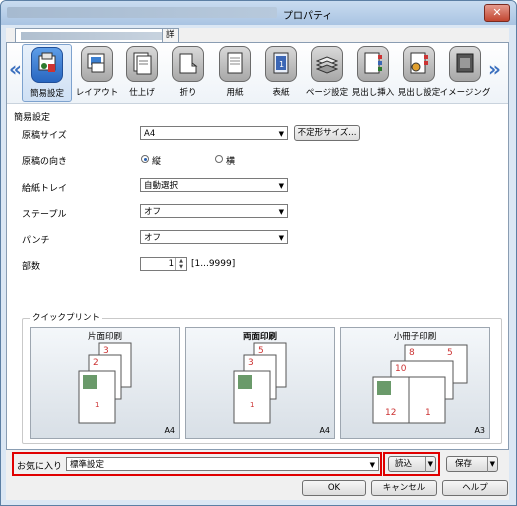 This screenshot has height=506, width=517. Describe the element at coordinates (401, 369) in the screenshot. I see `svg-text: 10` at that location.